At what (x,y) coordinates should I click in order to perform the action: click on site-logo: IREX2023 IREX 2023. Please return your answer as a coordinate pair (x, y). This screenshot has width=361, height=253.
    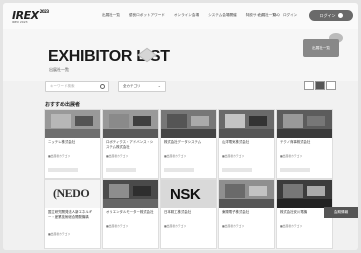
    Looking at the image, I should click on (30, 16).